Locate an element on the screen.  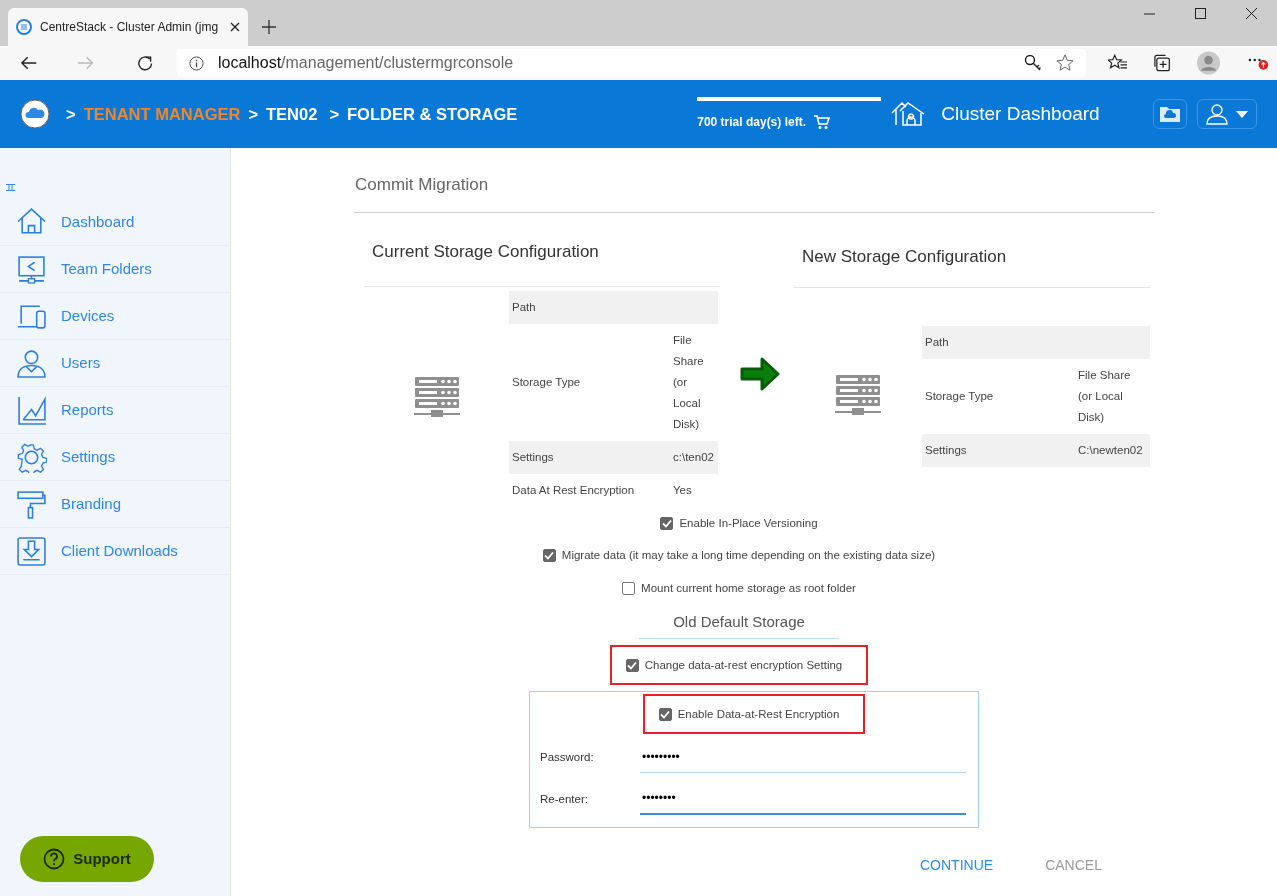
new-tab-icon is located at coordinates (269, 27).